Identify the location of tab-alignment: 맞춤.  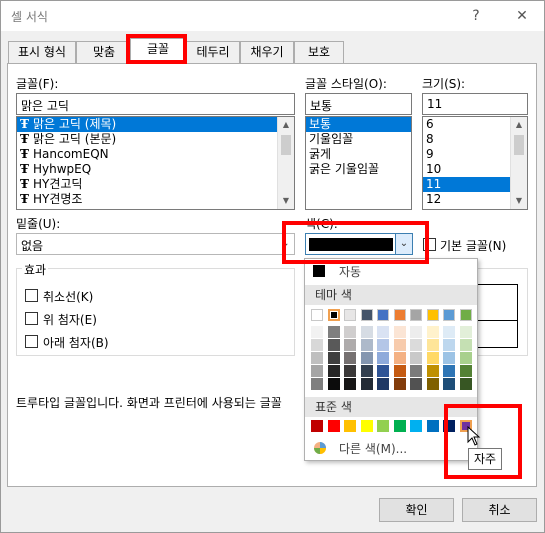
(104, 52).